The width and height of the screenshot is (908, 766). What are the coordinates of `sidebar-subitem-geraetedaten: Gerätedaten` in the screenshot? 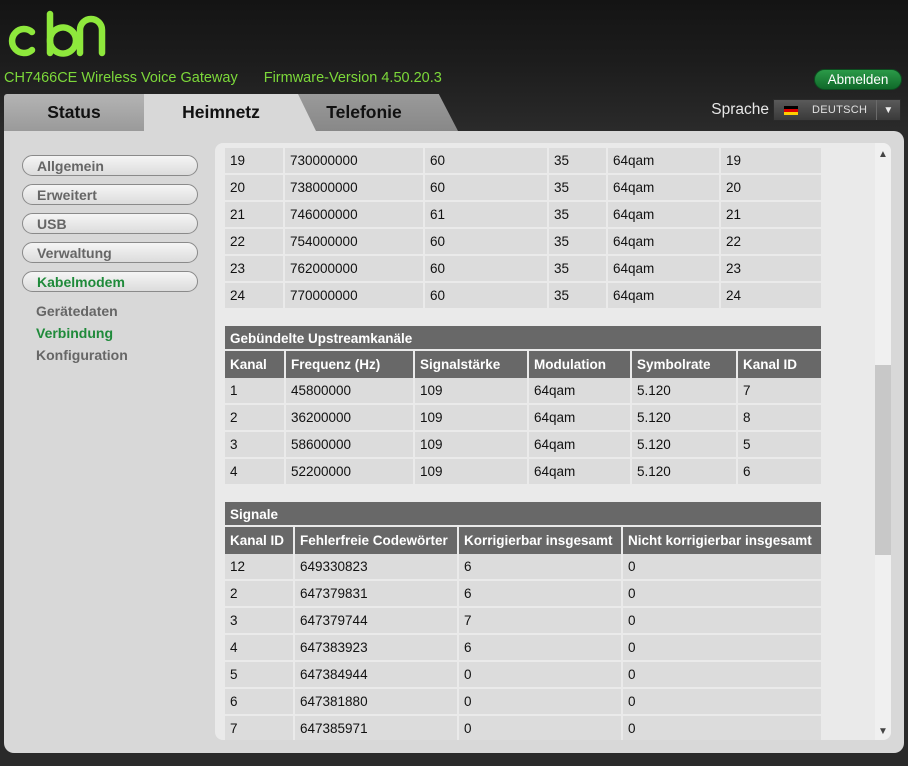 It's located at (110, 311).